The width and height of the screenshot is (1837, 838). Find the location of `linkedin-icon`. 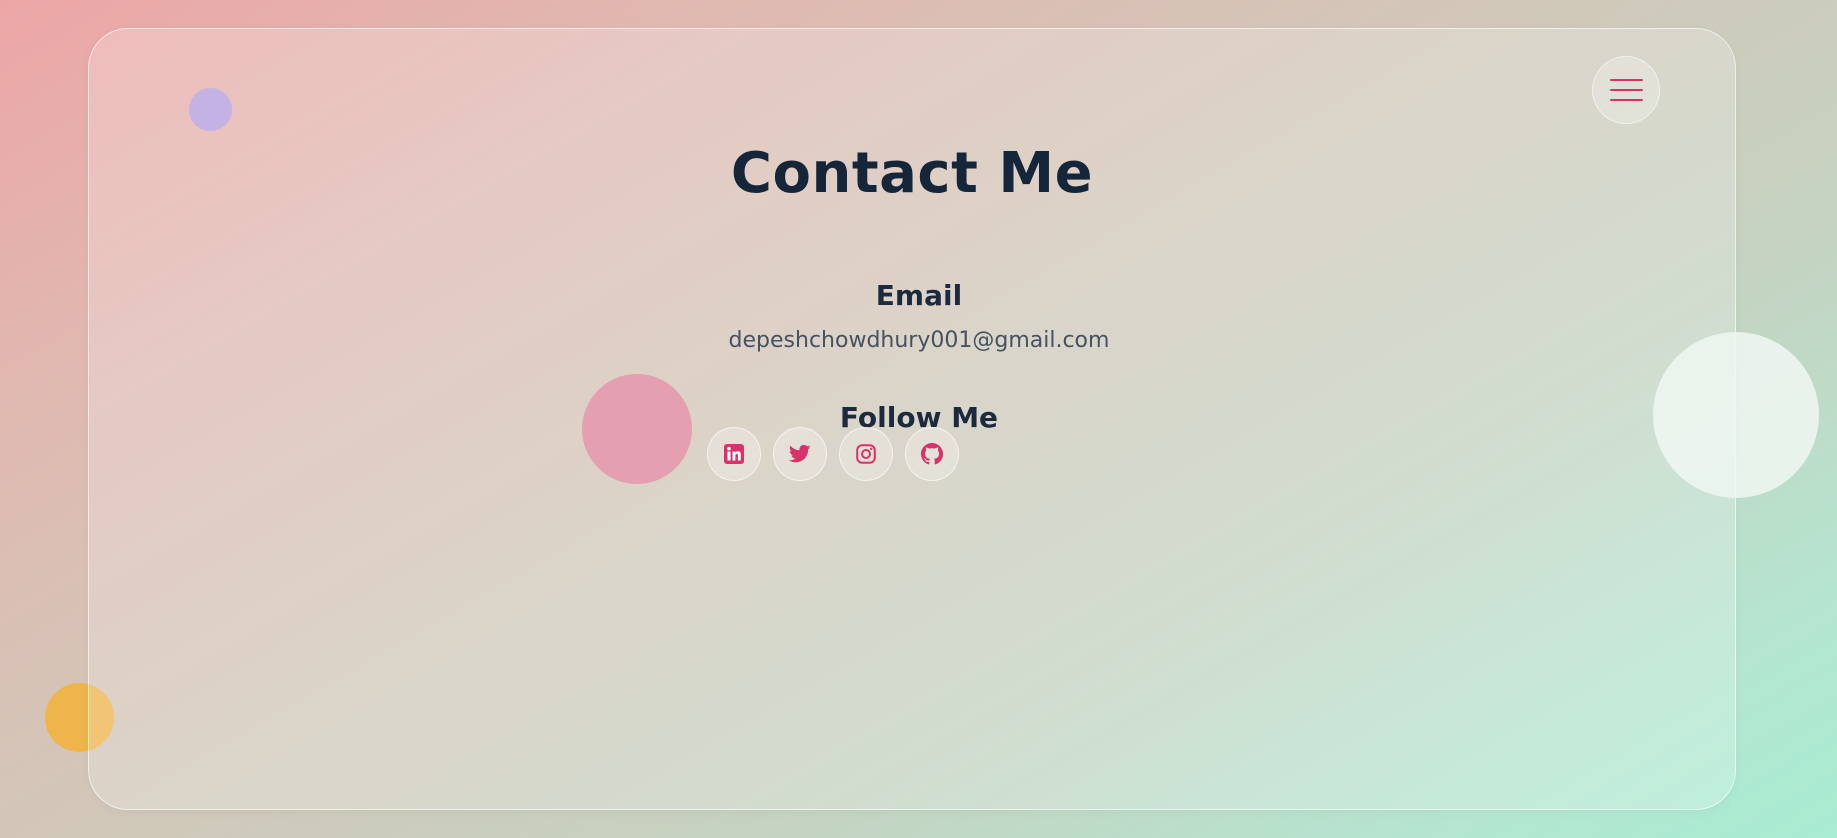

linkedin-icon is located at coordinates (734, 454).